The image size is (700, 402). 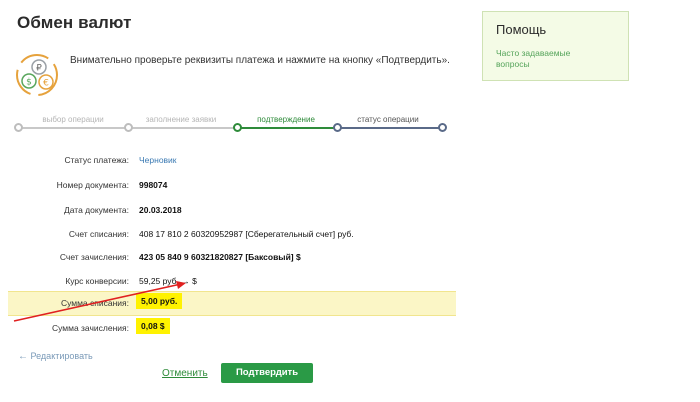 What do you see at coordinates (99, 301) in the screenshot?
I see `annotation-arrow-icon` at bounding box center [99, 301].